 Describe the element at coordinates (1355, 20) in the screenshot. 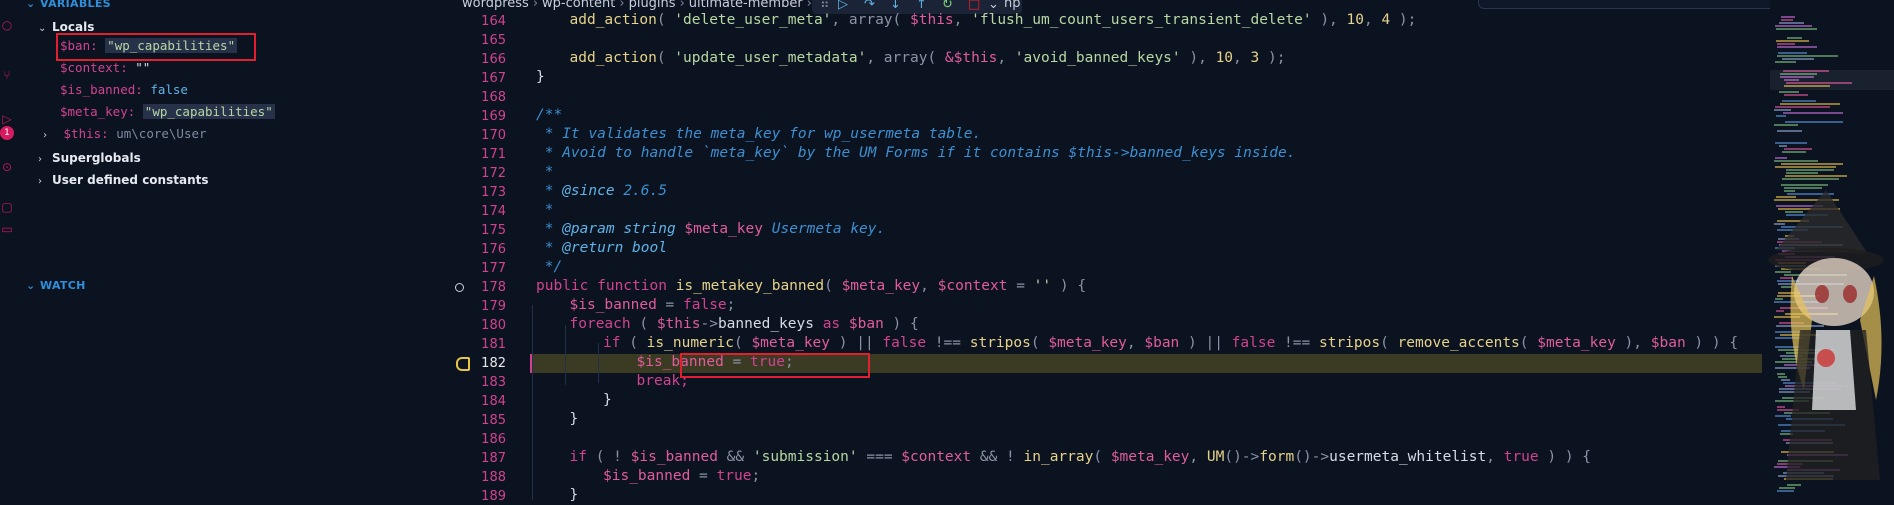

I see `code-token: 10` at that location.